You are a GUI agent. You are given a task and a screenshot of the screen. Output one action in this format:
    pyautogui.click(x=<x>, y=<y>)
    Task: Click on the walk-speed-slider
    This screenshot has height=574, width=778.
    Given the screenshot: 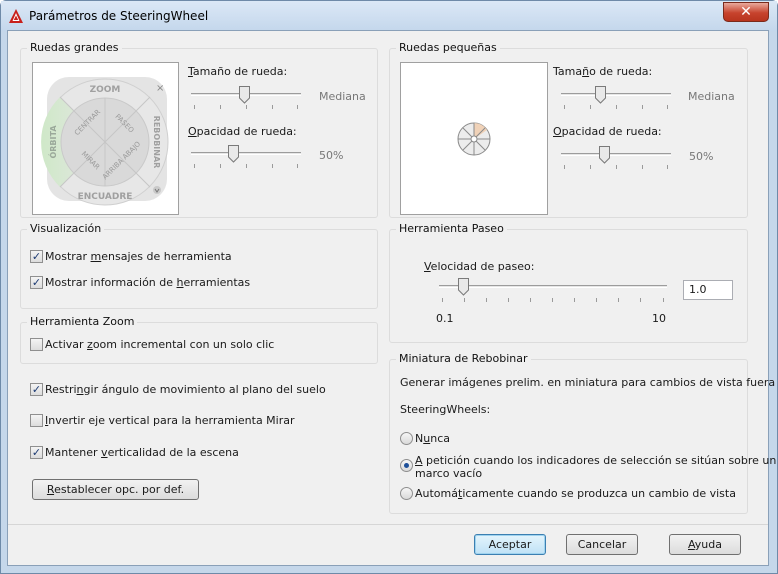 What is the action you would take?
    pyautogui.click(x=553, y=291)
    